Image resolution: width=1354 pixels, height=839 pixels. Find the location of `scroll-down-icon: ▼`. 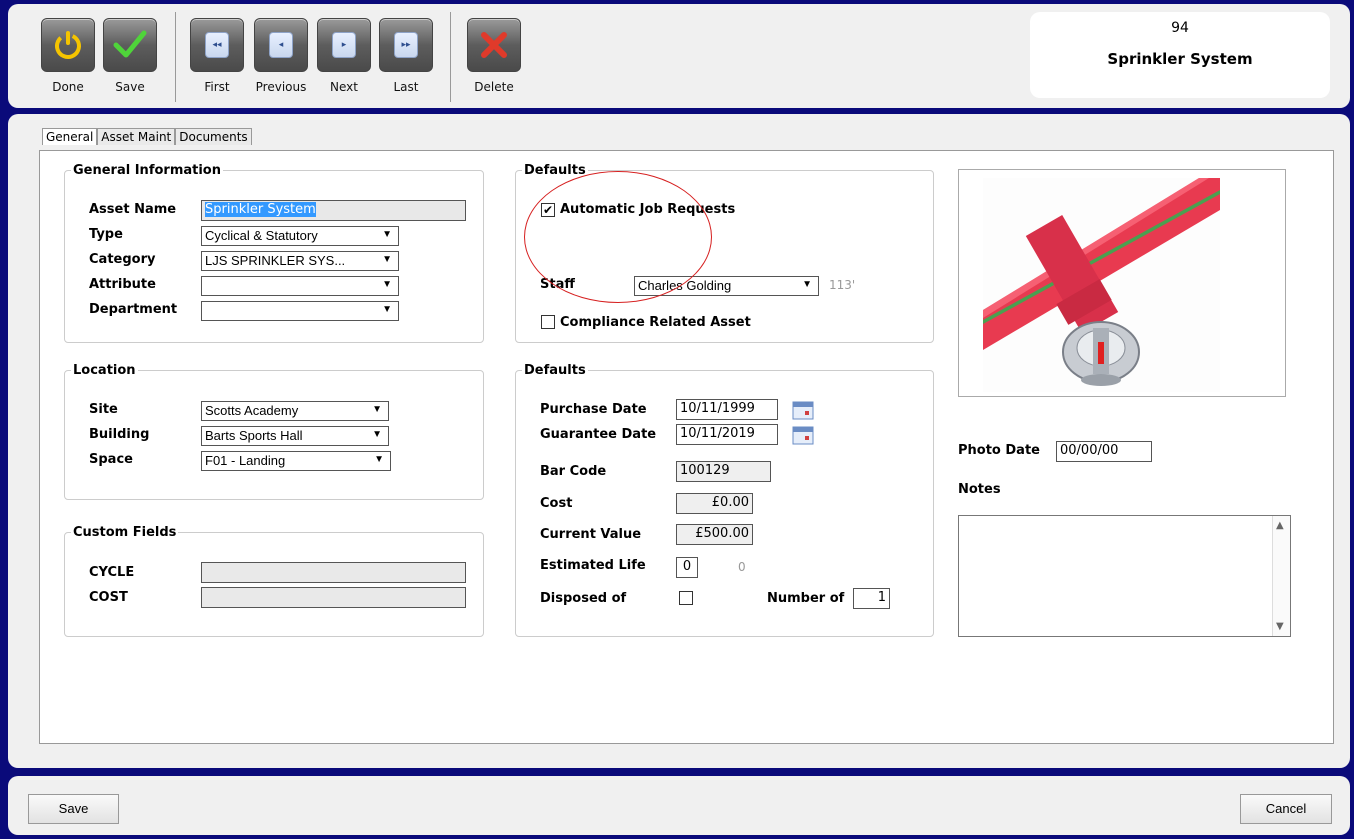

scroll-down-icon: ▼ is located at coordinates (1280, 626).